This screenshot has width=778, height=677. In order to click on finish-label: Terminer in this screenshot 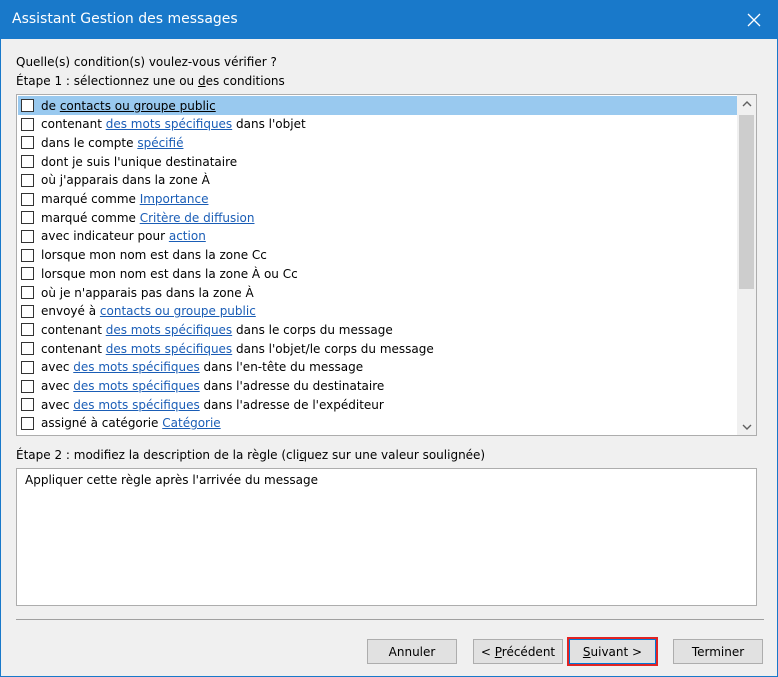, I will do `click(718, 651)`.